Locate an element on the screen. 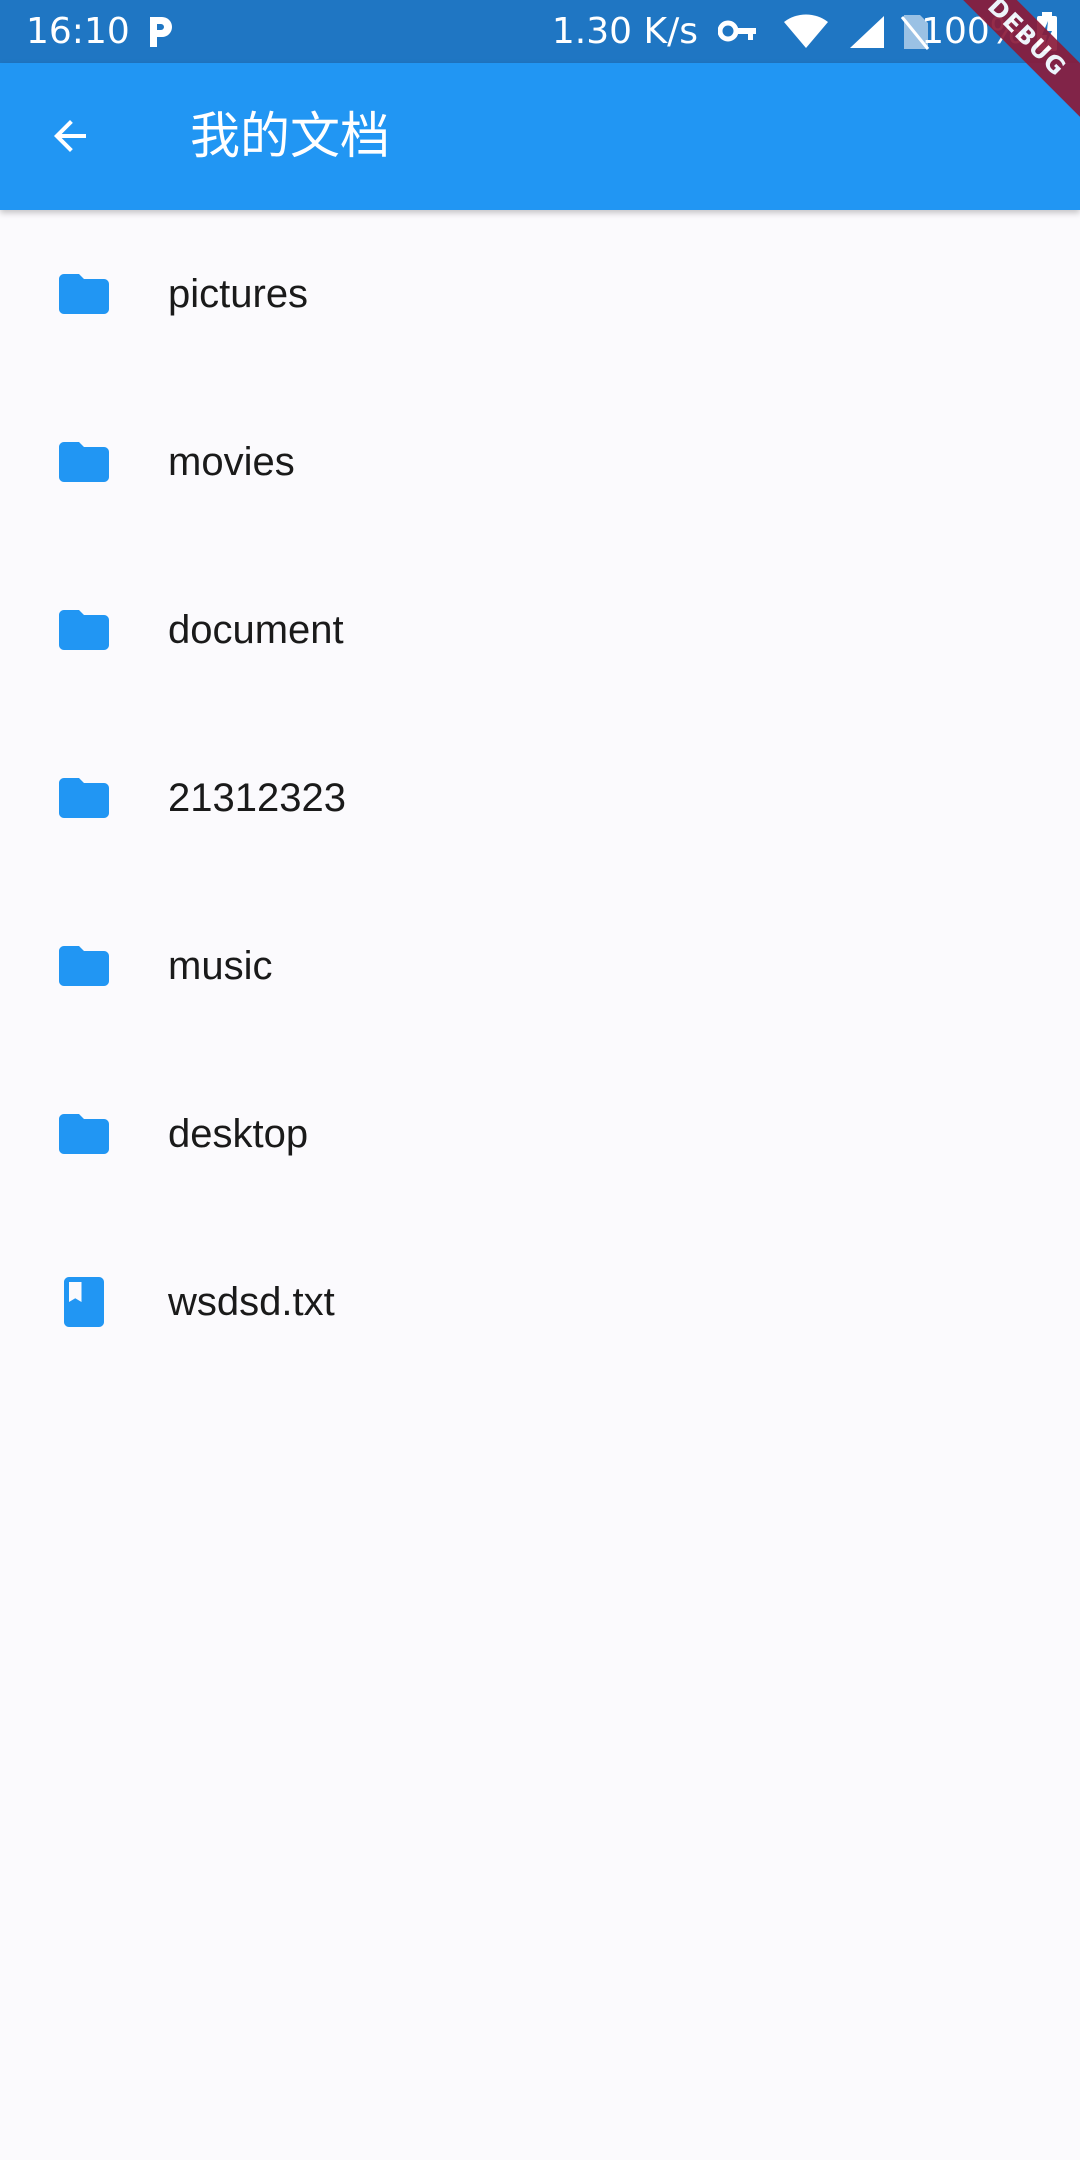 This screenshot has height=2160, width=1080. file-name: movies is located at coordinates (231, 462).